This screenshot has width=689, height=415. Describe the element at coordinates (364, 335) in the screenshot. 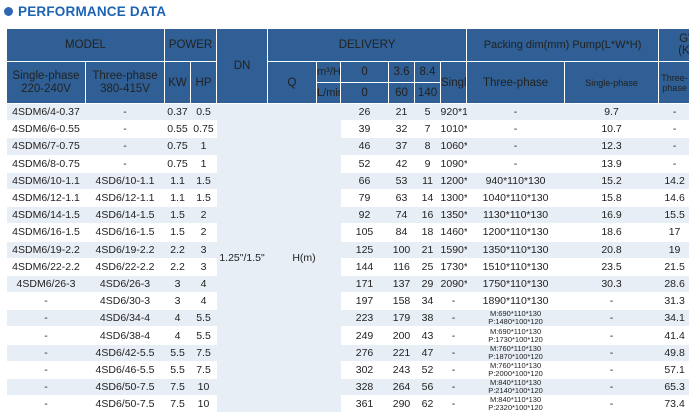

I see `head-at-flow-0-cell: 249` at that location.